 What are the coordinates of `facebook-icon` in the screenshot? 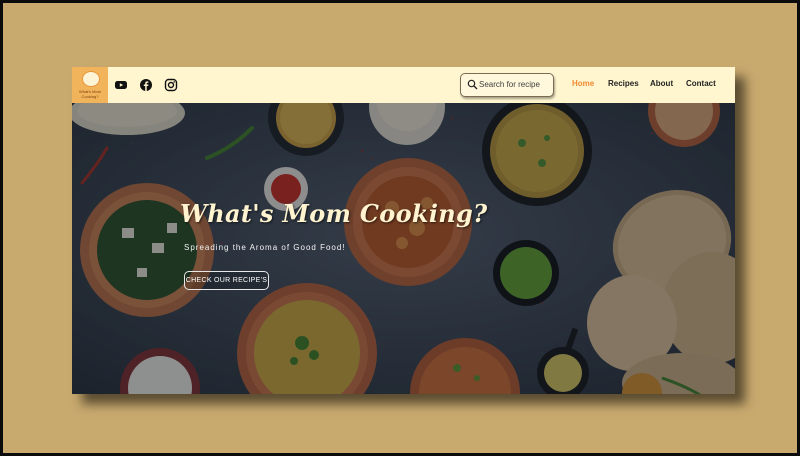 It's located at (146, 85).